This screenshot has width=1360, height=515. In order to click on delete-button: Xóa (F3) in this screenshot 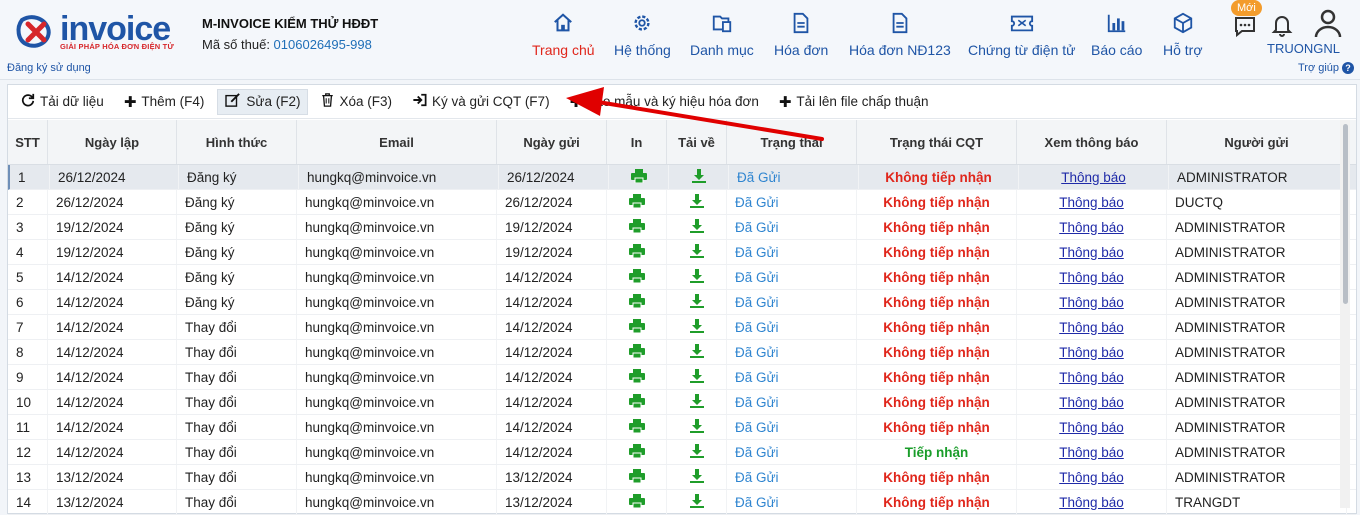, I will do `click(356, 102)`.